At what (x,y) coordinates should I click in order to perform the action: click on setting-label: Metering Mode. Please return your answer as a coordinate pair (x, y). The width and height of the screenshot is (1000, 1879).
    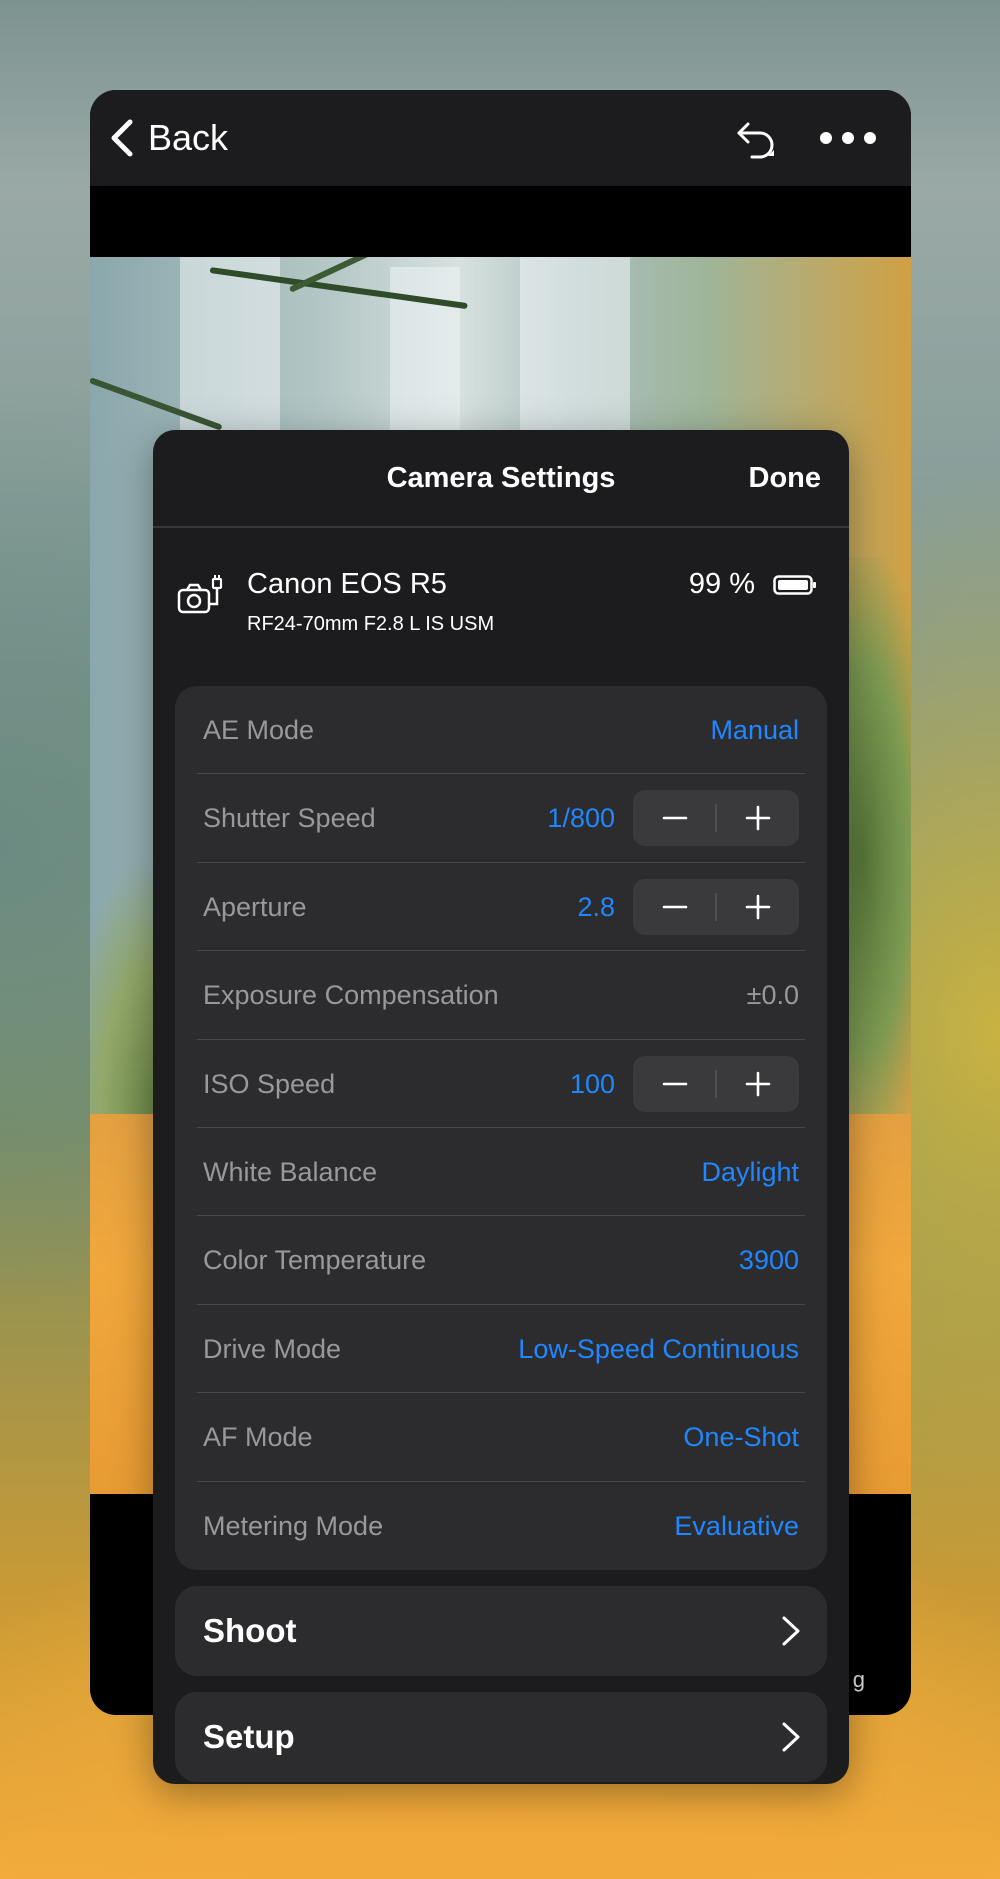
    Looking at the image, I should click on (293, 1525).